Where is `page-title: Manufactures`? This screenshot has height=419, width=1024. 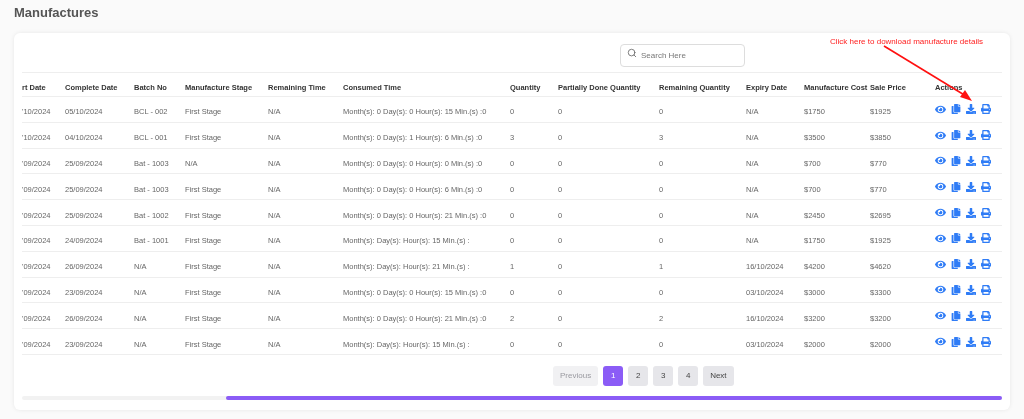
page-title: Manufactures is located at coordinates (56, 13).